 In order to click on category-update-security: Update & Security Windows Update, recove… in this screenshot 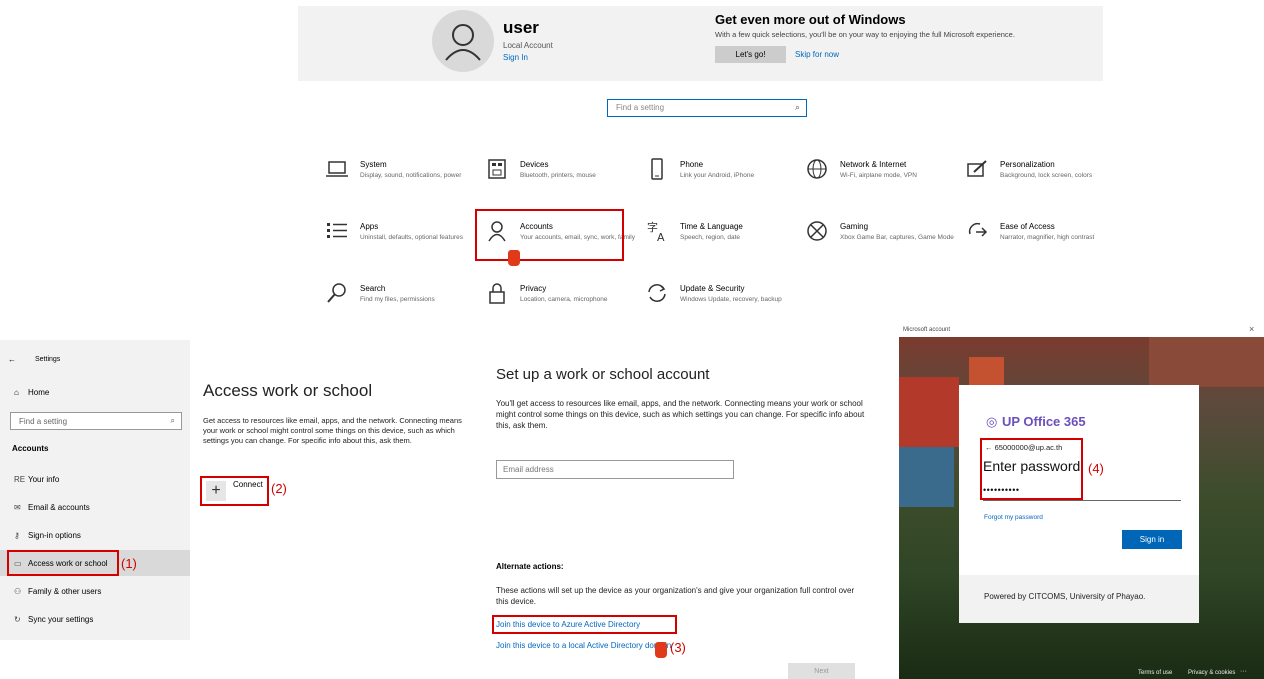, I will do `click(717, 302)`.